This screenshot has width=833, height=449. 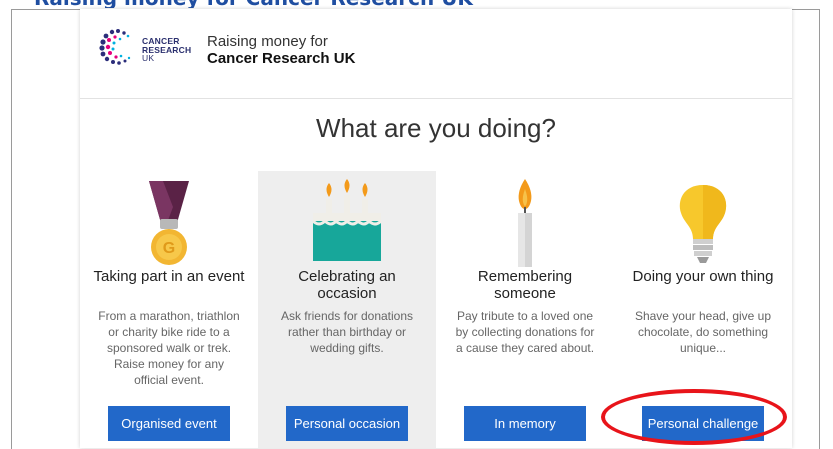 What do you see at coordinates (115, 47) in the screenshot?
I see `cancer-research-uk-logo-icon` at bounding box center [115, 47].